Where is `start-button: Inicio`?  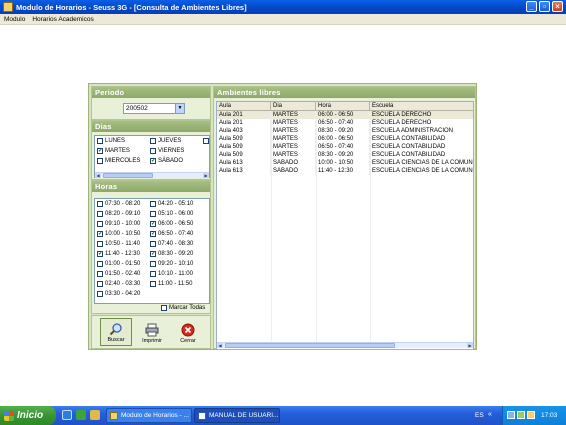
start-button: Inicio is located at coordinates (28, 415).